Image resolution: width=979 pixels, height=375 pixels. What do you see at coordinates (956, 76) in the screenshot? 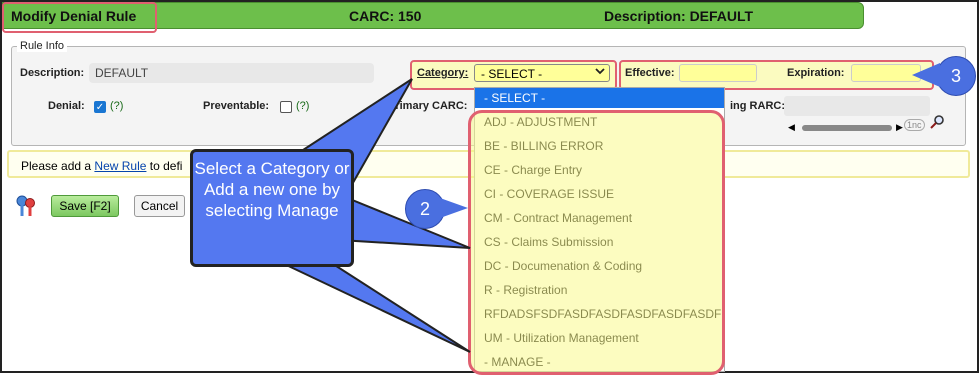
I see `callout-number-3: 3` at bounding box center [956, 76].